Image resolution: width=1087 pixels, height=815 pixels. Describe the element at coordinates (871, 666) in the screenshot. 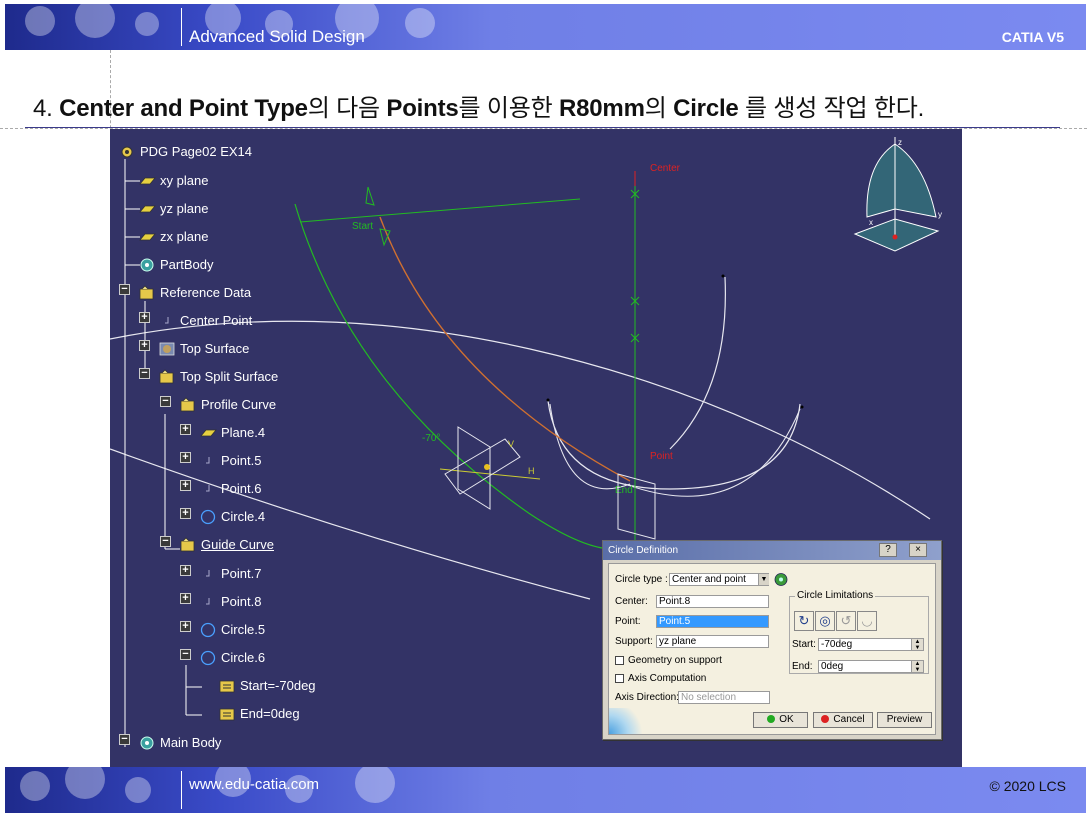

I see `end-field: 0deg ▲ ▼` at that location.